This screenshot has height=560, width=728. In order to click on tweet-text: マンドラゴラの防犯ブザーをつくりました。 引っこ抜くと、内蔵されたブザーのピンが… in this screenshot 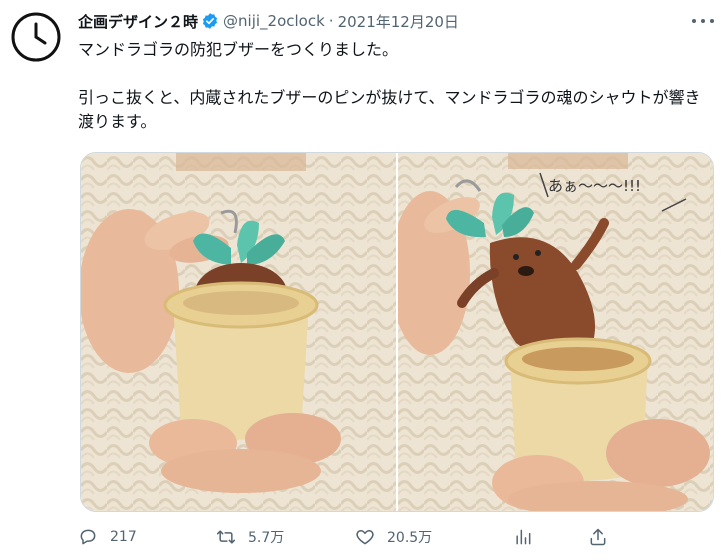, I will do `click(392, 86)`.